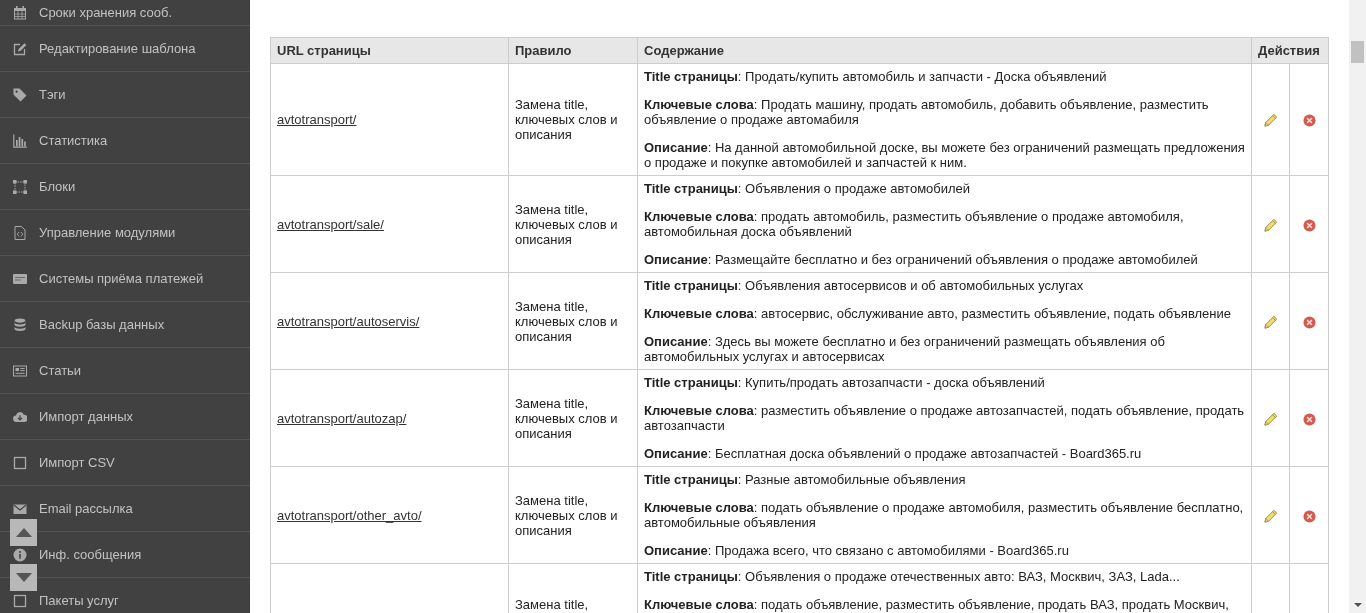 The image size is (1366, 613). What do you see at coordinates (125, 13) in the screenshot?
I see `sidebar-item: Сроки хранения сооб.` at bounding box center [125, 13].